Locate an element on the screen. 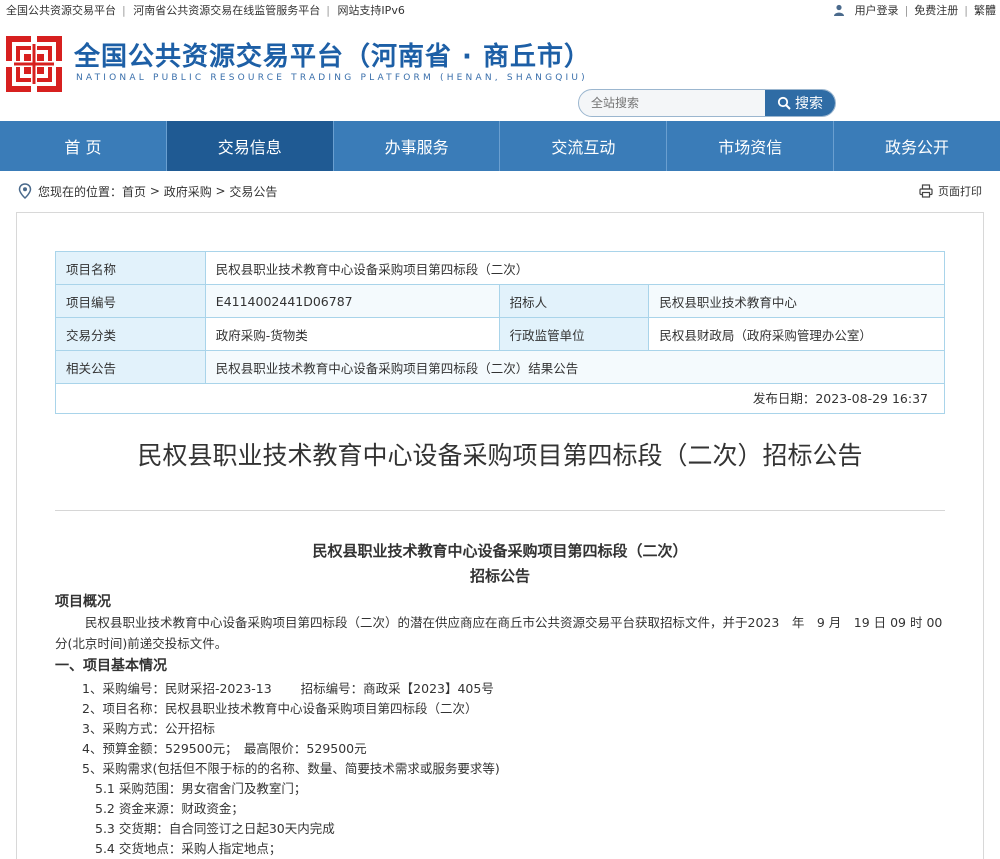  top-account: 用户登录 | 免费注册 | 繁體 is located at coordinates (914, 10).